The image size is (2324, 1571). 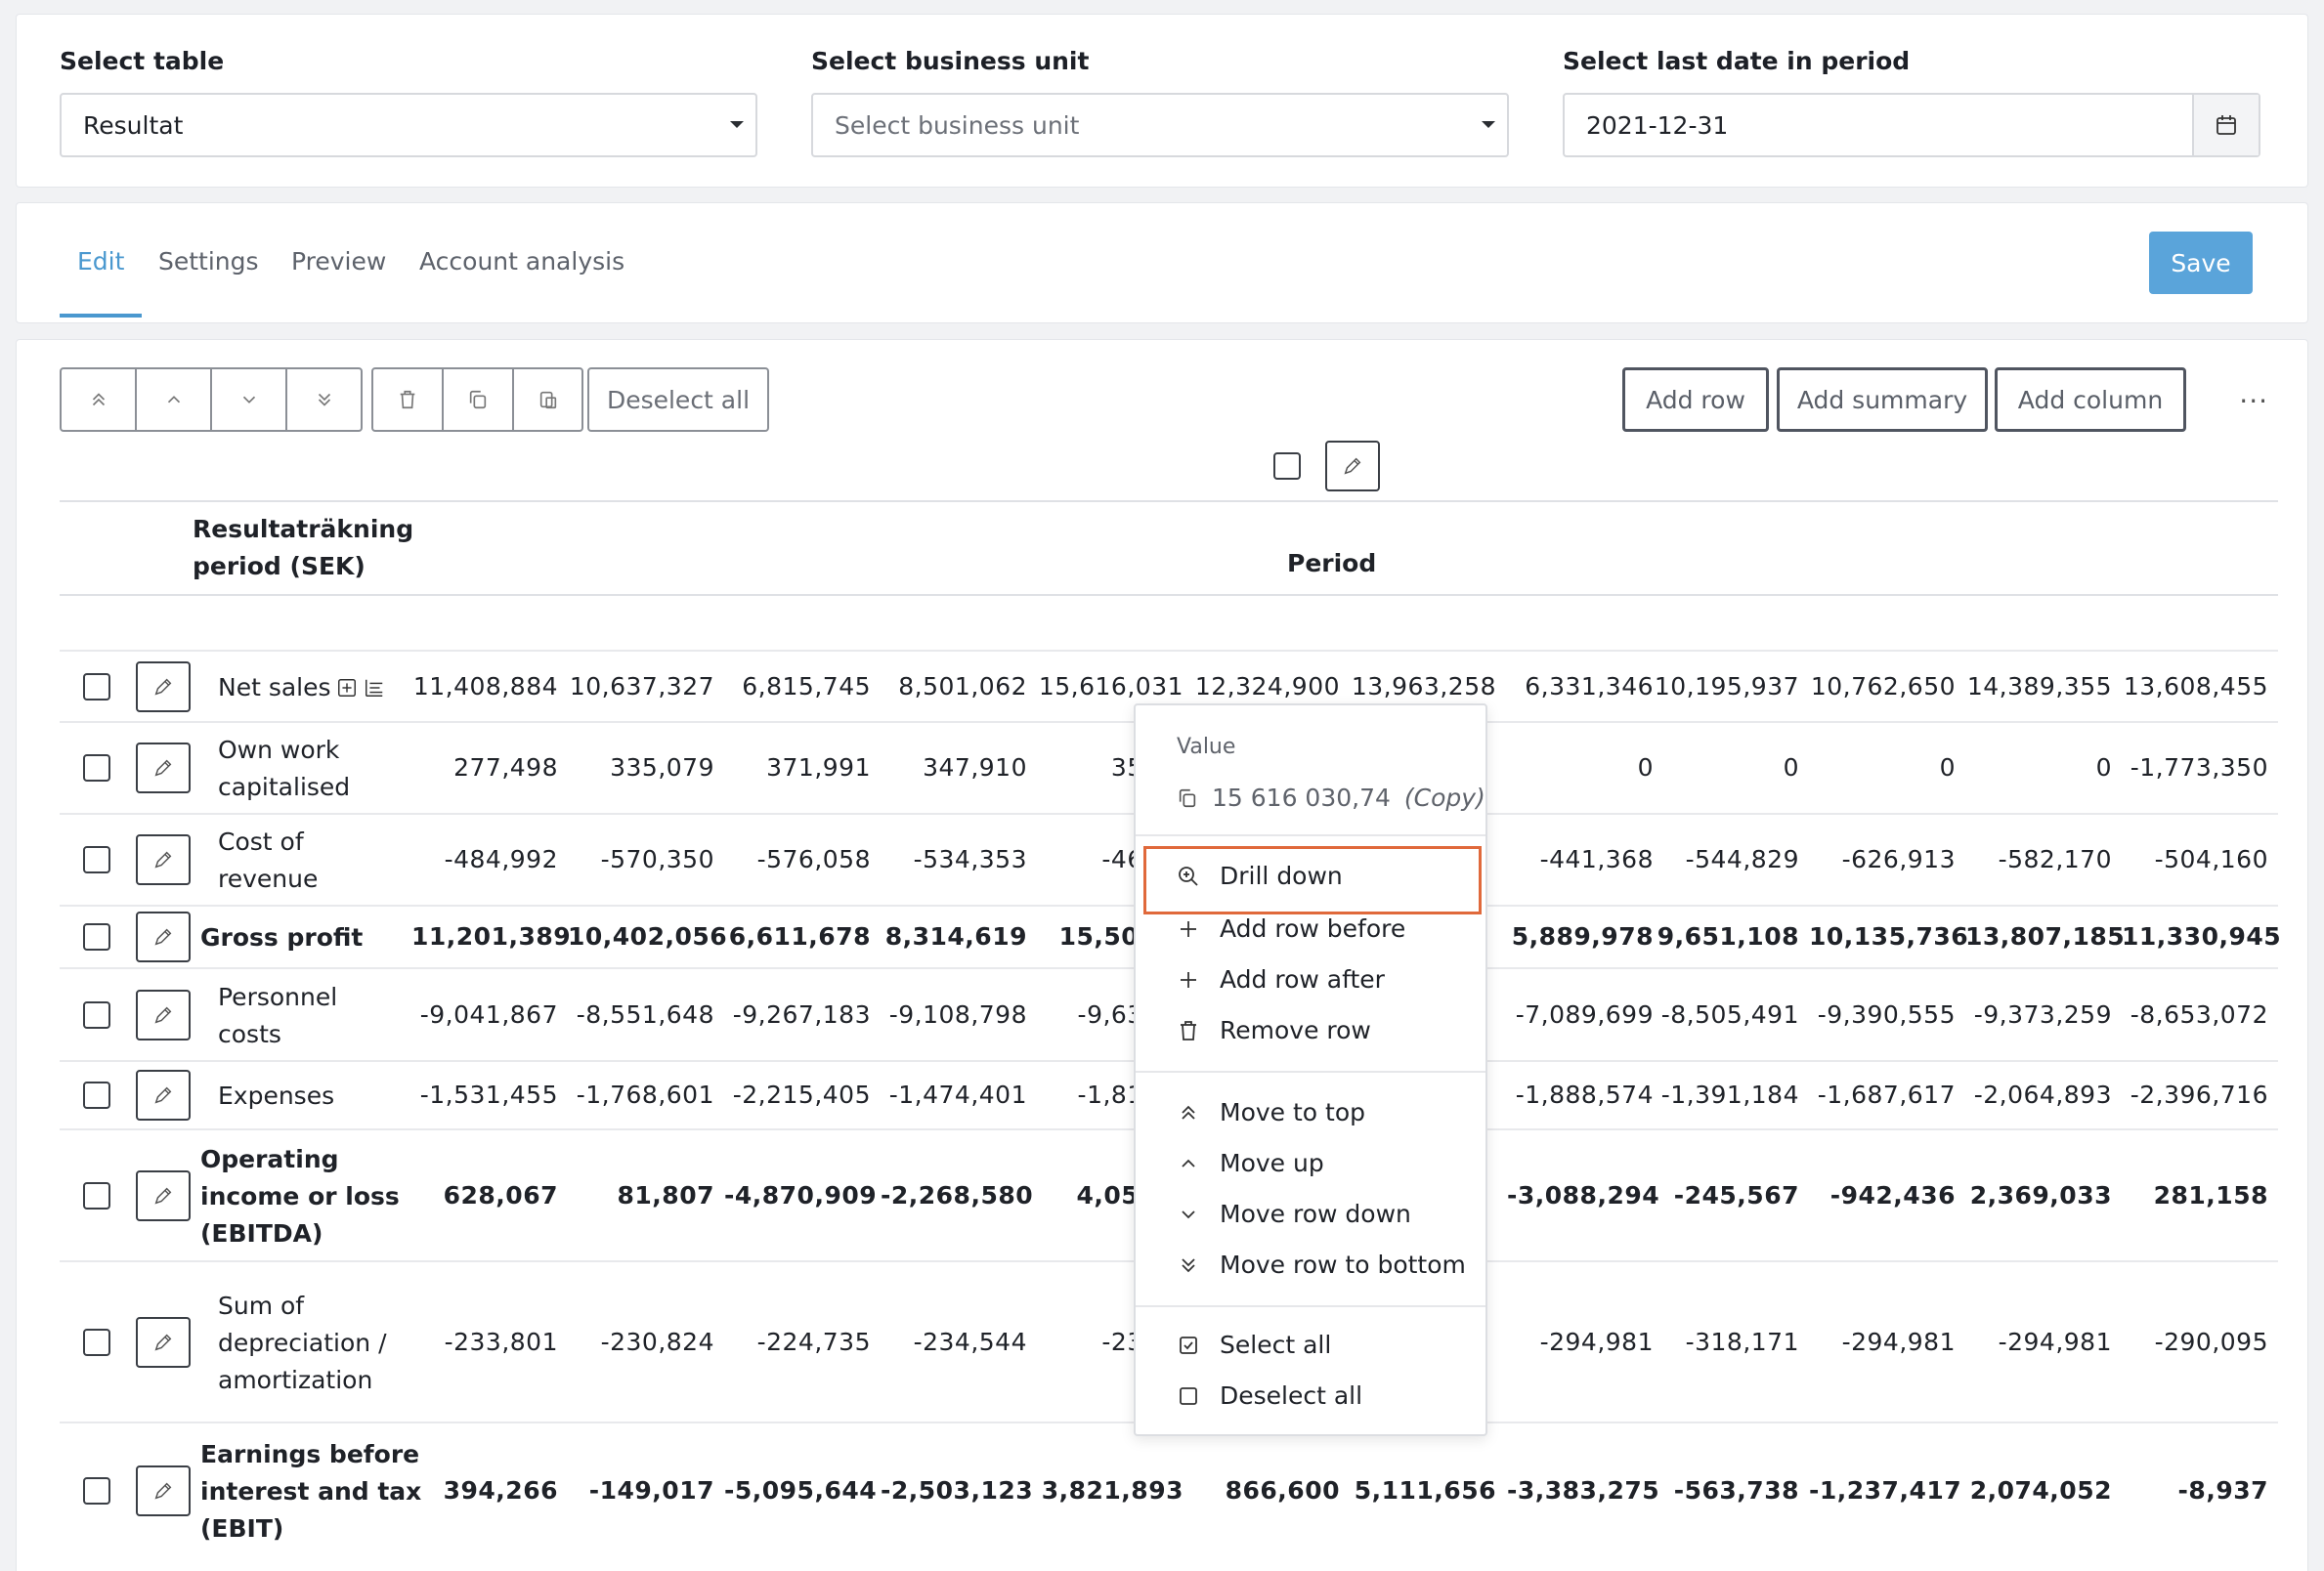 What do you see at coordinates (2090, 400) in the screenshot?
I see `add-column-button: Add column` at bounding box center [2090, 400].